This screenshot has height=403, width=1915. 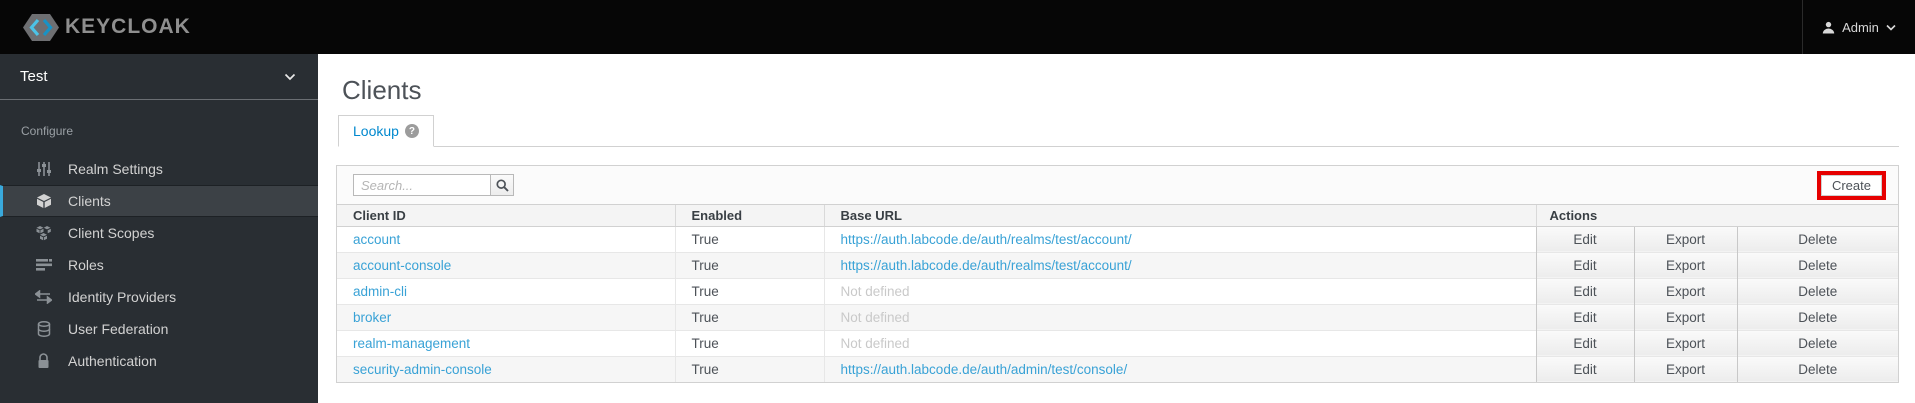 What do you see at coordinates (86, 265) in the screenshot?
I see `sidebar-item-label: Roles` at bounding box center [86, 265].